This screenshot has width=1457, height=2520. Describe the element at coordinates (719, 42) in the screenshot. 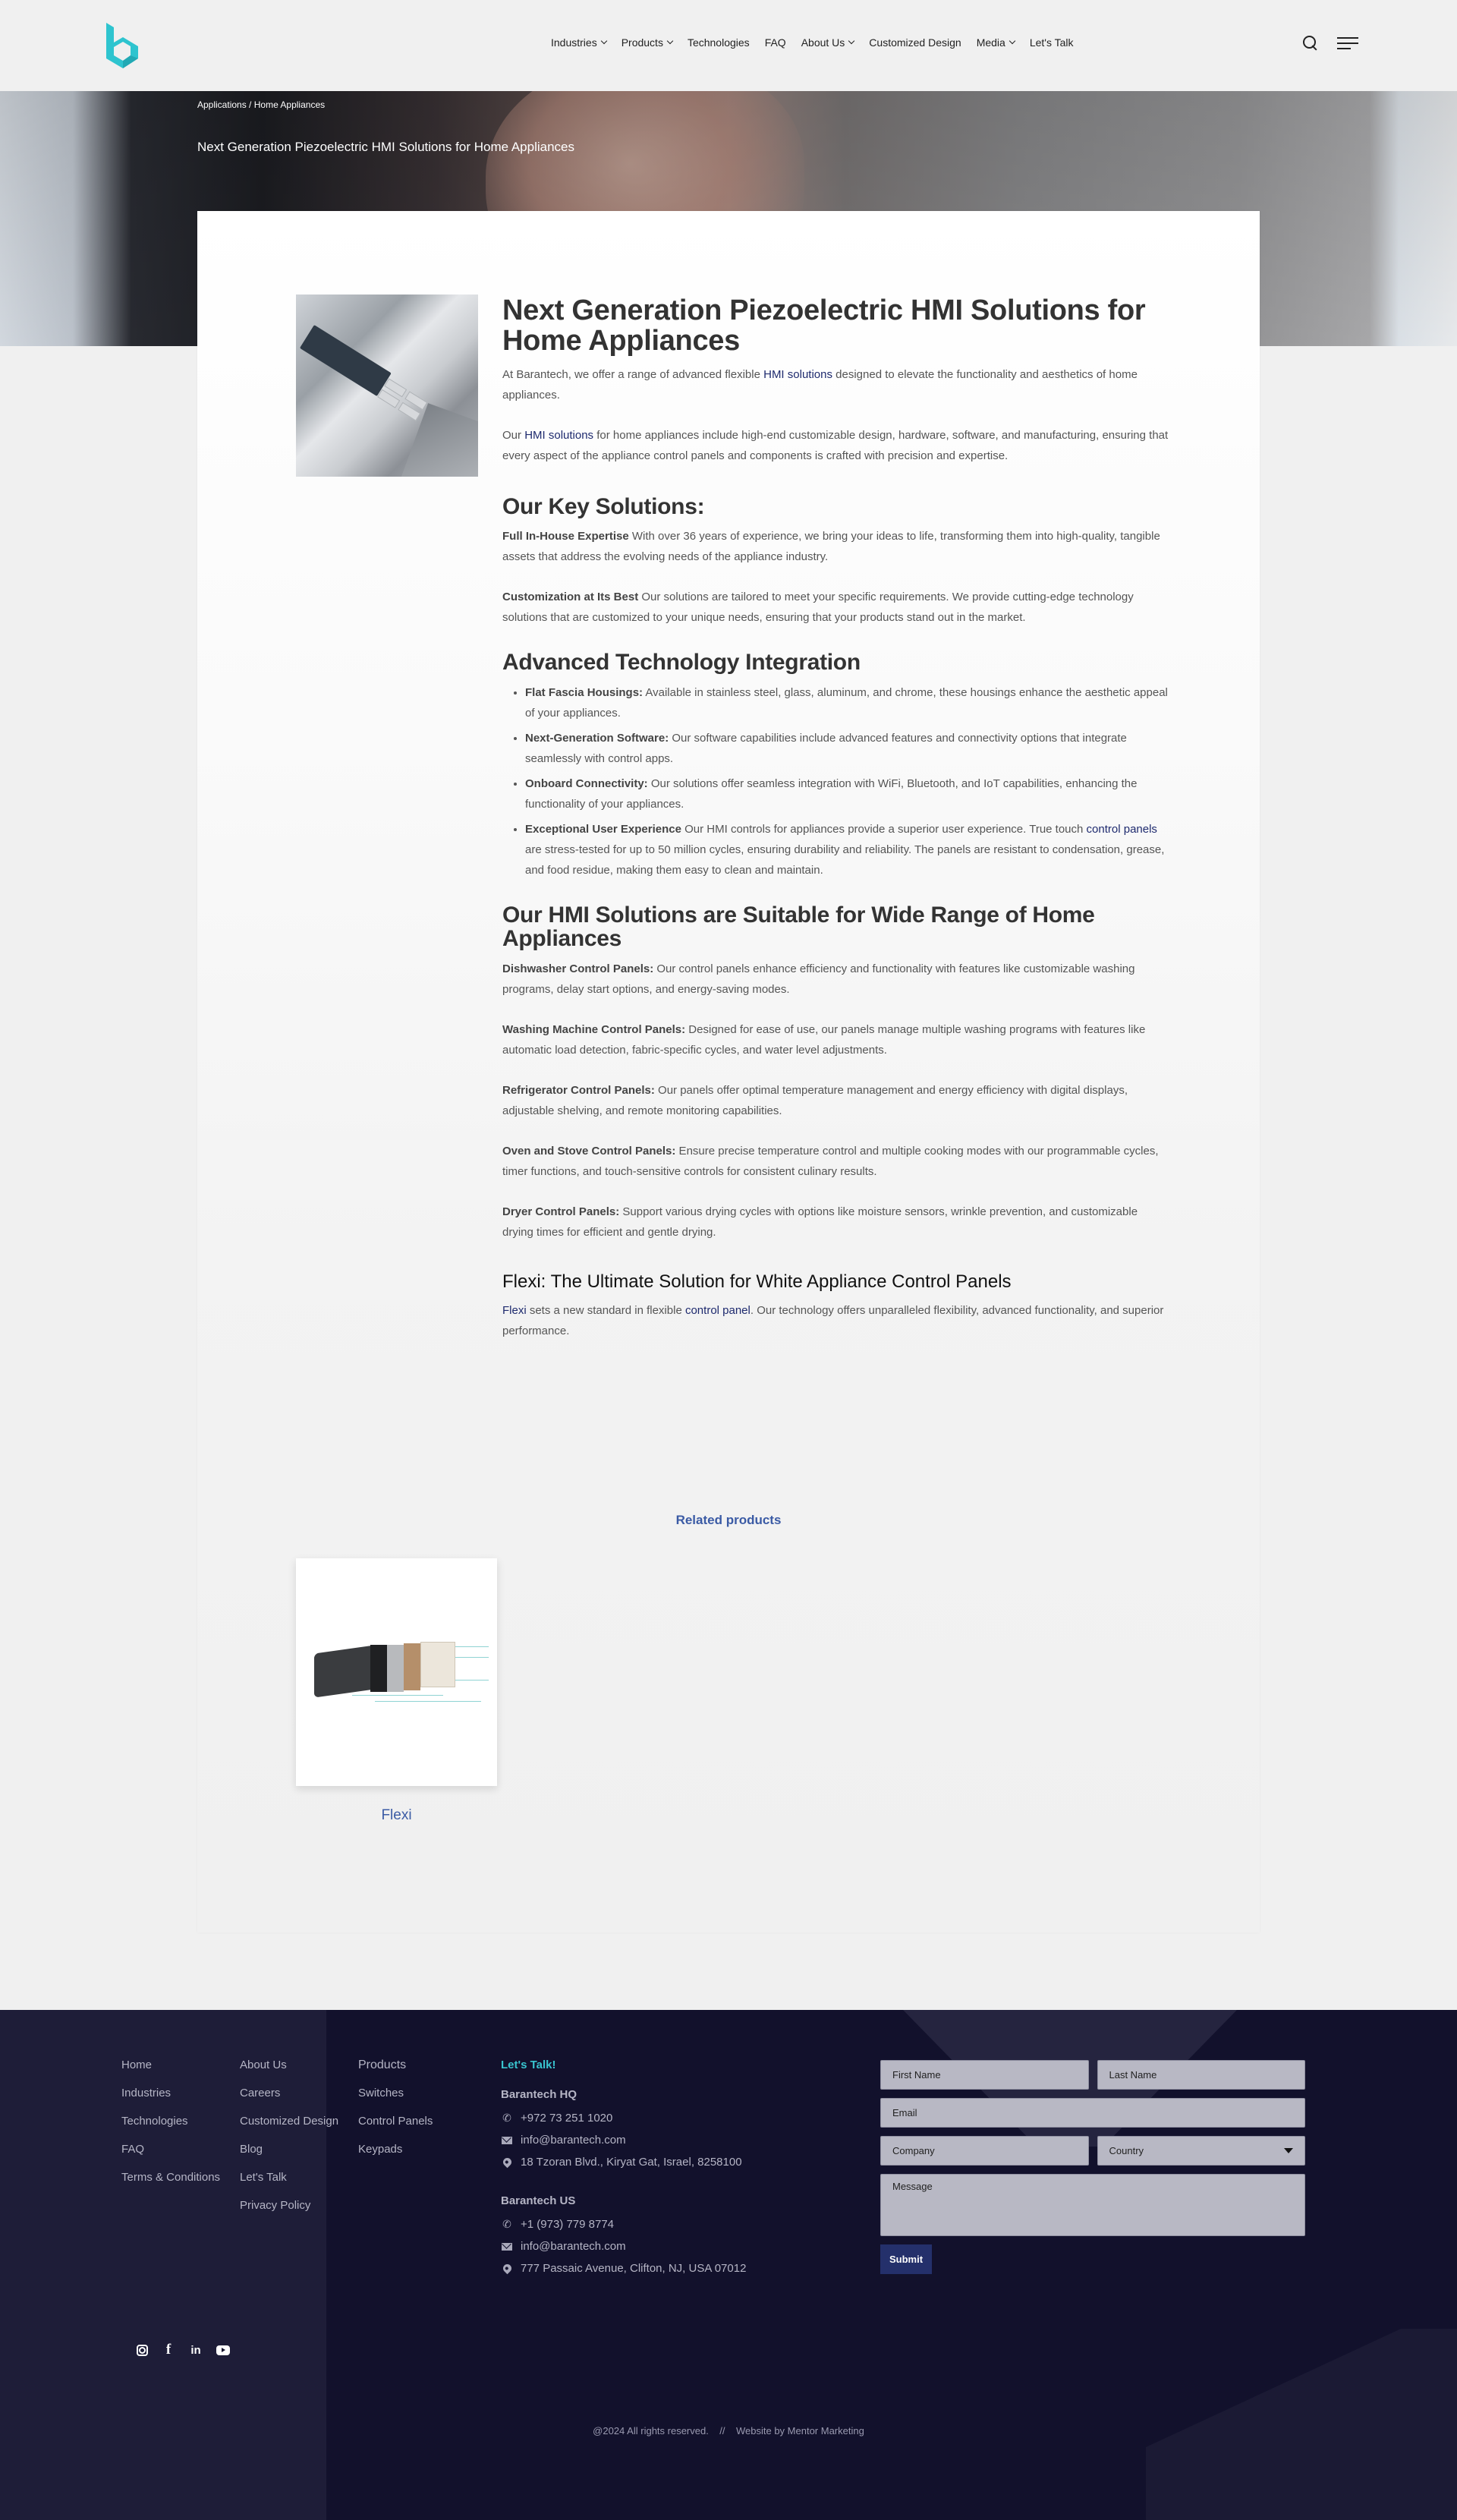

I see `nav-technologies: Technologies` at that location.